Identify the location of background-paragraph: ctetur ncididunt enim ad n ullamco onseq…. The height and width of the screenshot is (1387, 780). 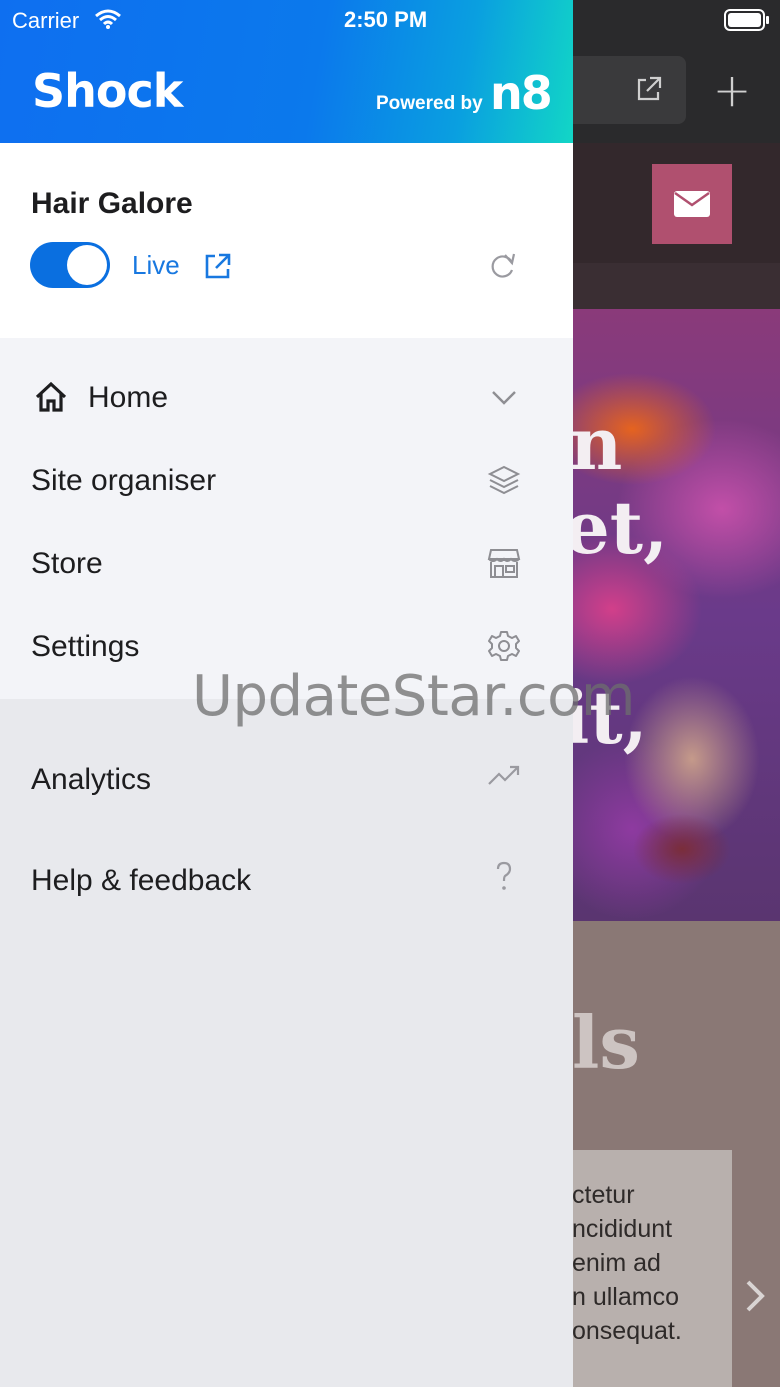
(652, 1263).